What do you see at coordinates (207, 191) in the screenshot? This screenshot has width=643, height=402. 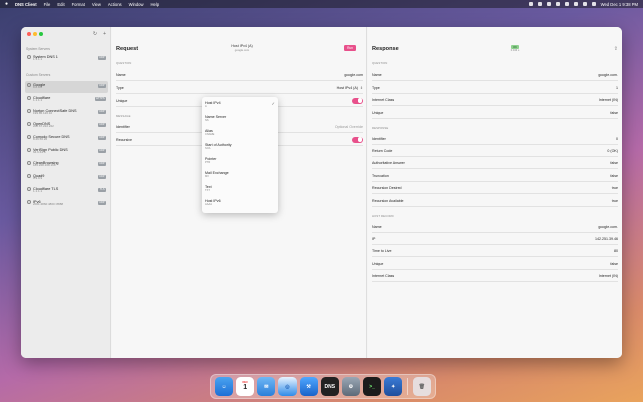 I see `dropdown-item-code: TXT` at bounding box center [207, 191].